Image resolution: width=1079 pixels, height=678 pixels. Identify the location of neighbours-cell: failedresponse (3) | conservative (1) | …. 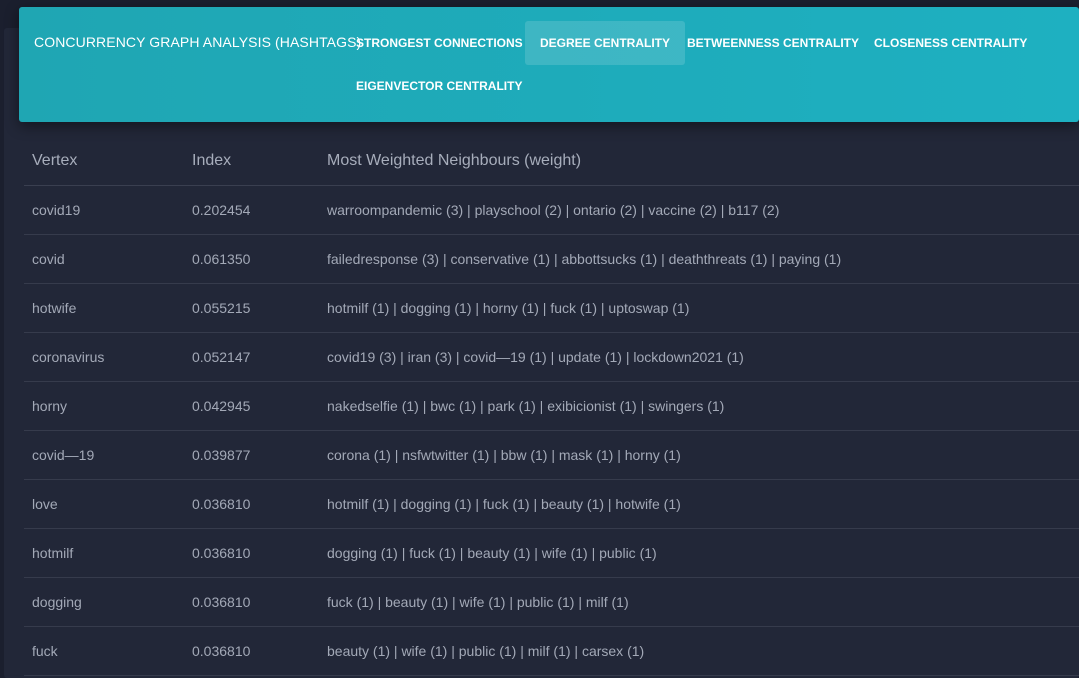
(699, 259).